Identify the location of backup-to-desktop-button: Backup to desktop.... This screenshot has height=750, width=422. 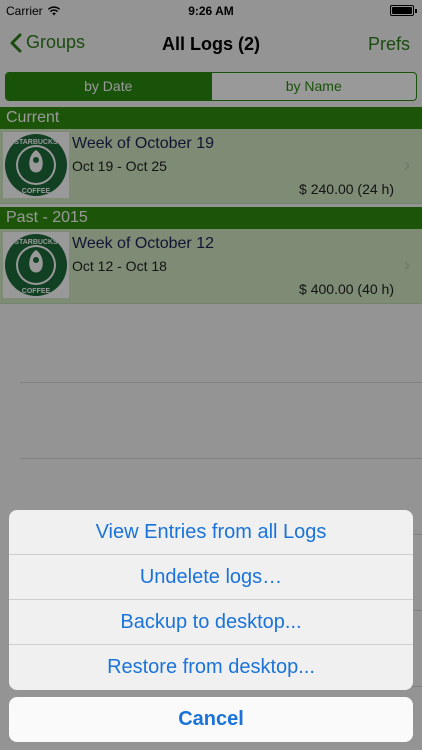
(211, 622).